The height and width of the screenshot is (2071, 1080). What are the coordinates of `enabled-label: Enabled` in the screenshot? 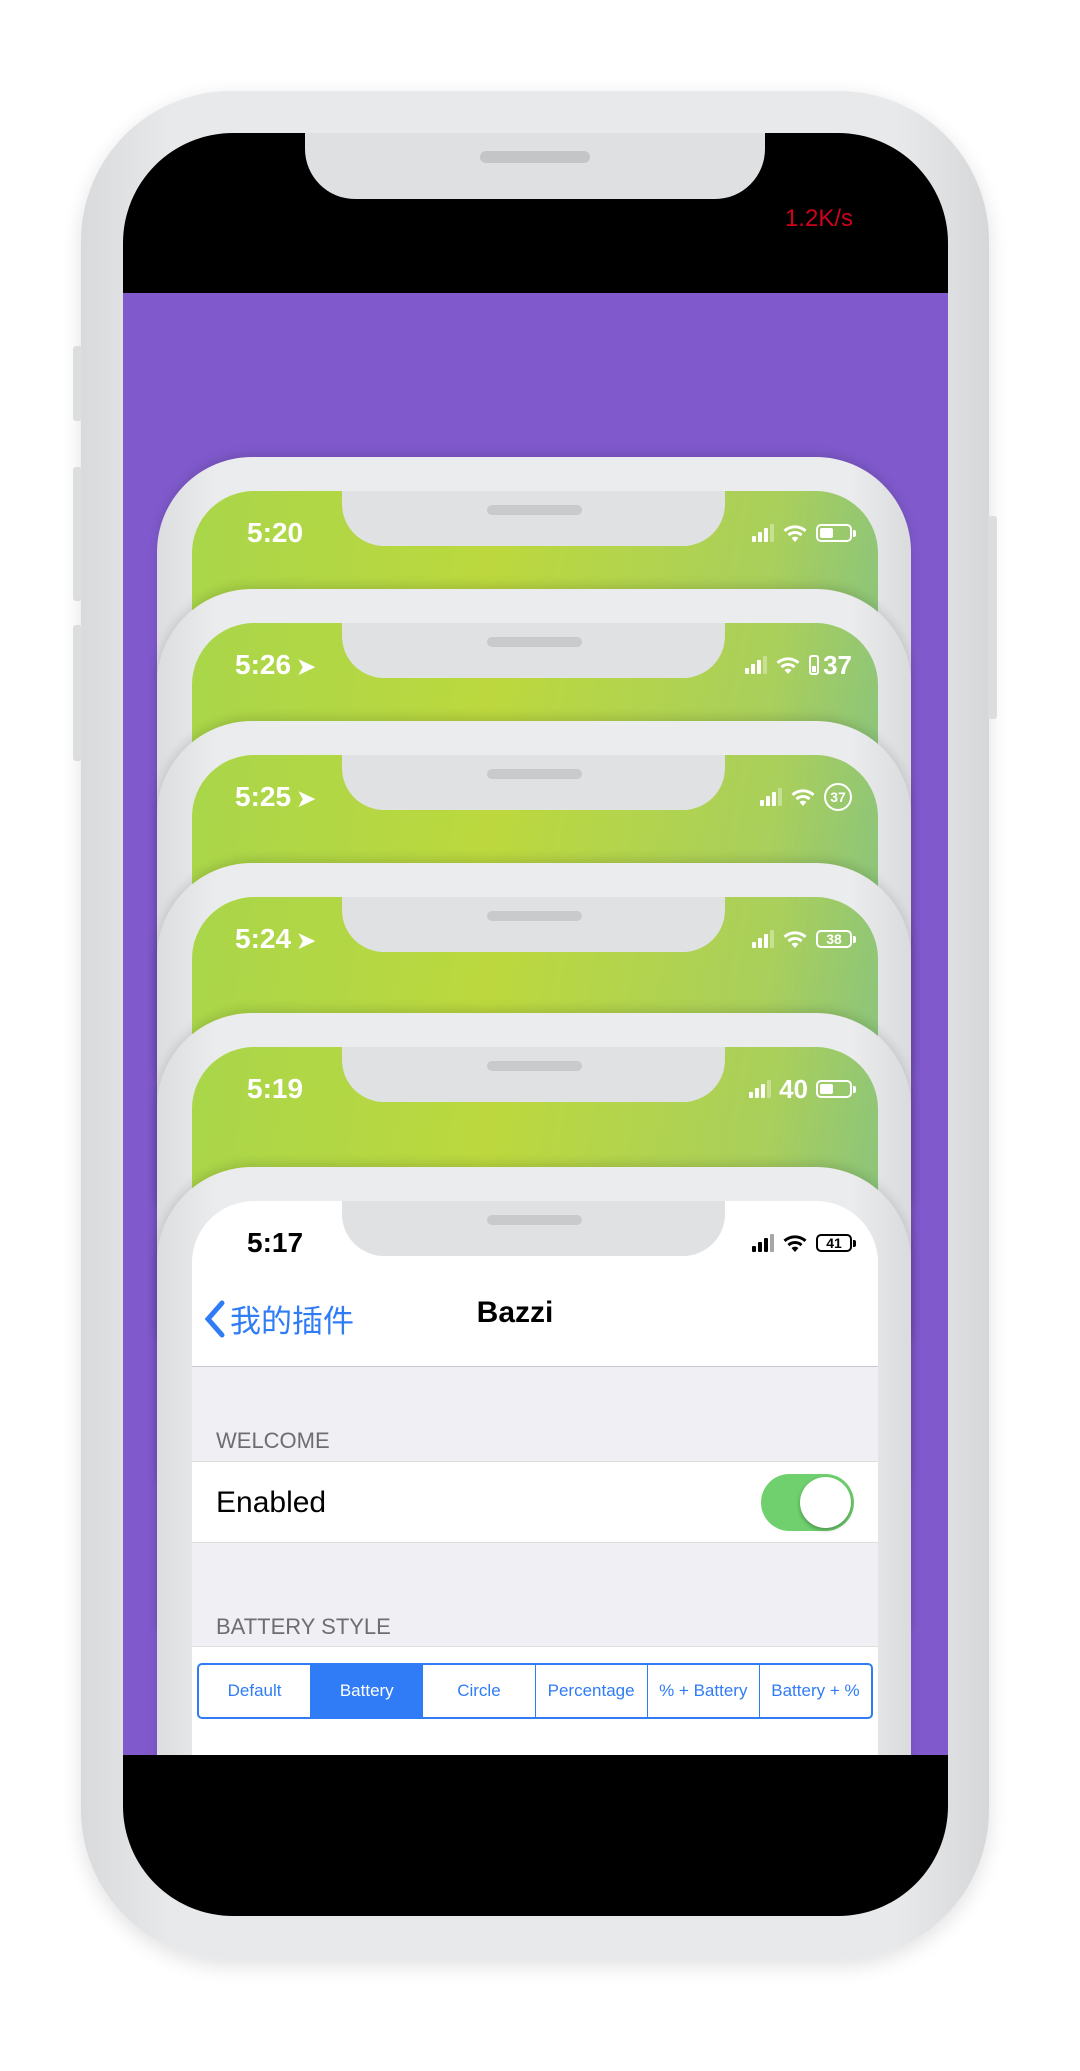 It's located at (271, 1502).